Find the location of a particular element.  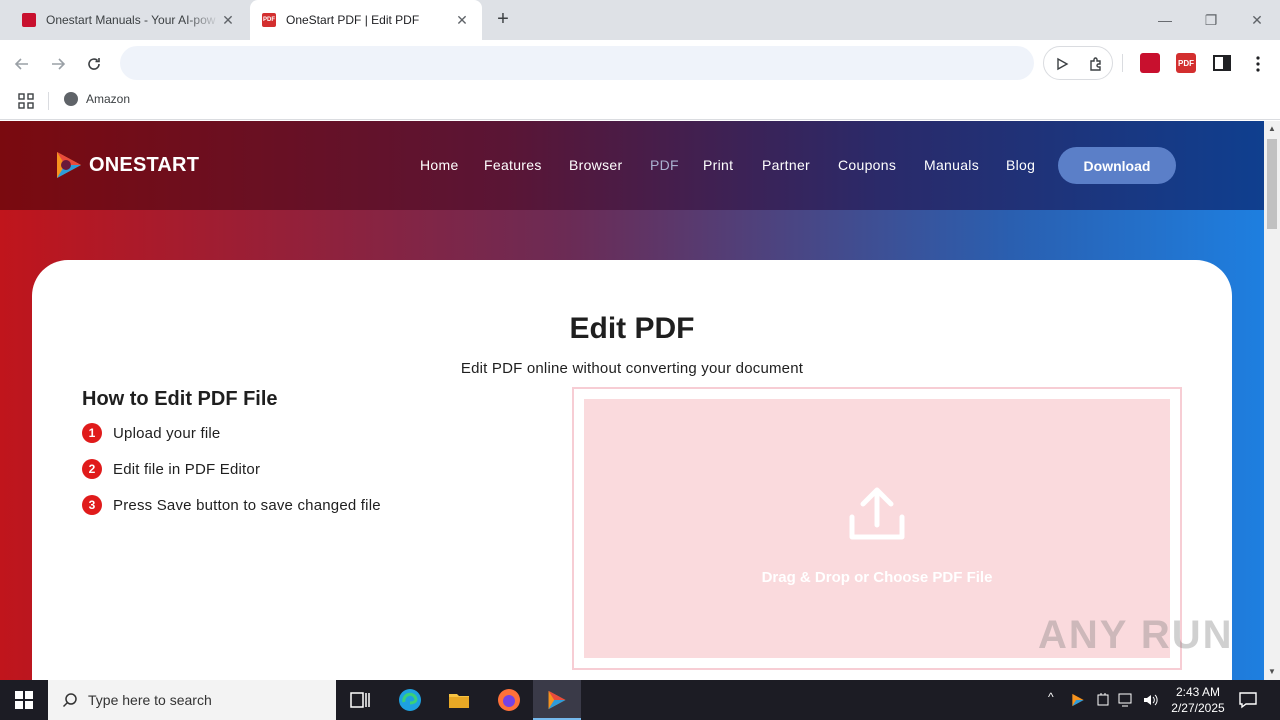

step-number-badge: 3 is located at coordinates (92, 505).